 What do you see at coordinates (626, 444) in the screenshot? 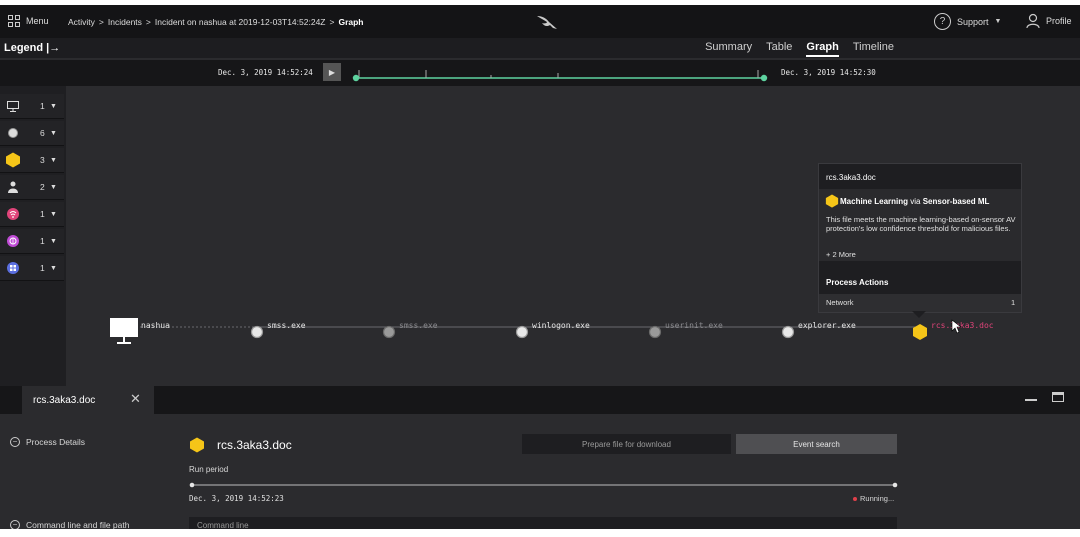
I see `prepare-download-button: Prepare file for download` at bounding box center [626, 444].